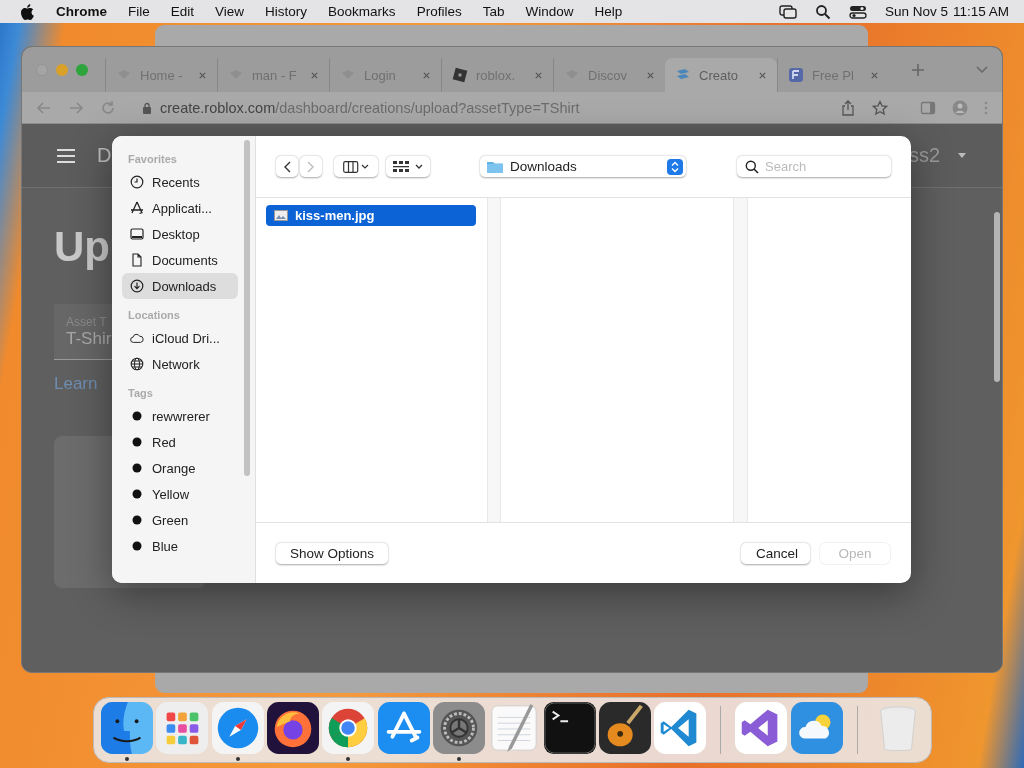 This screenshot has width=1024, height=768. What do you see at coordinates (137, 364) in the screenshot?
I see `globe-icon` at bounding box center [137, 364].